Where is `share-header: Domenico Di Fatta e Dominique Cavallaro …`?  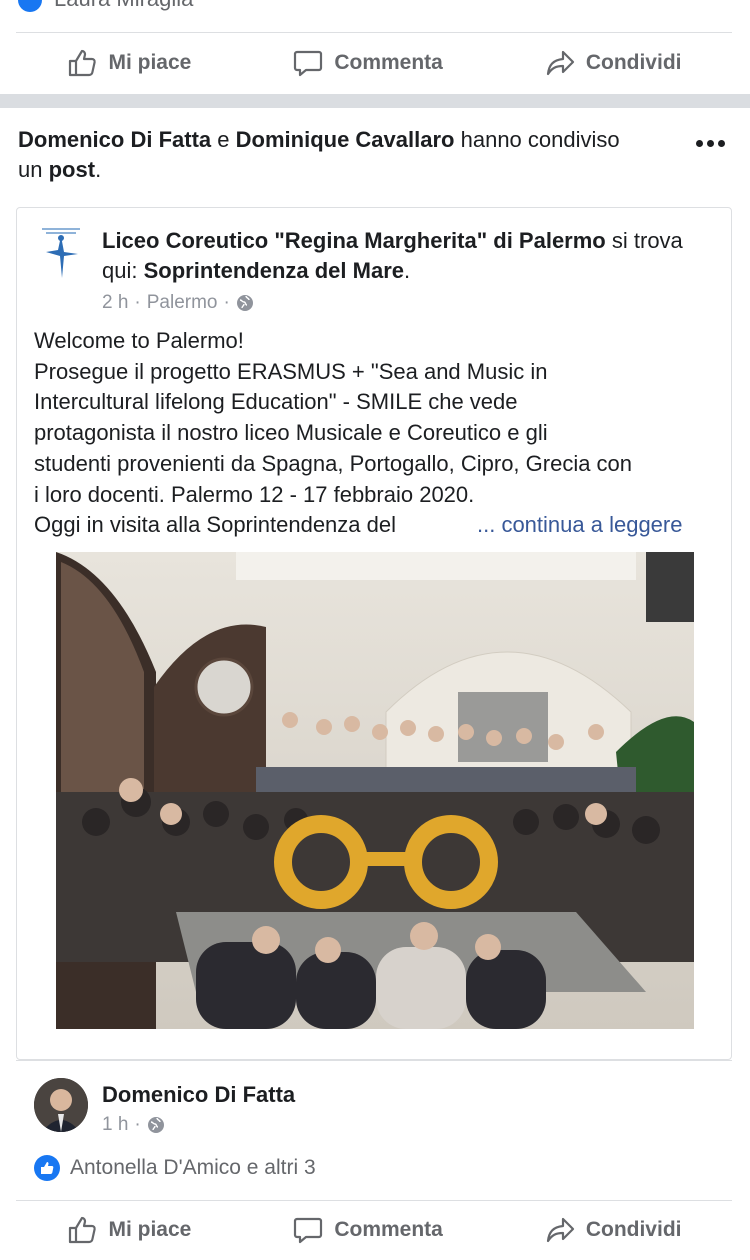
share-header: Domenico Di Fatta e Dominique Cavallaro … is located at coordinates (348, 155).